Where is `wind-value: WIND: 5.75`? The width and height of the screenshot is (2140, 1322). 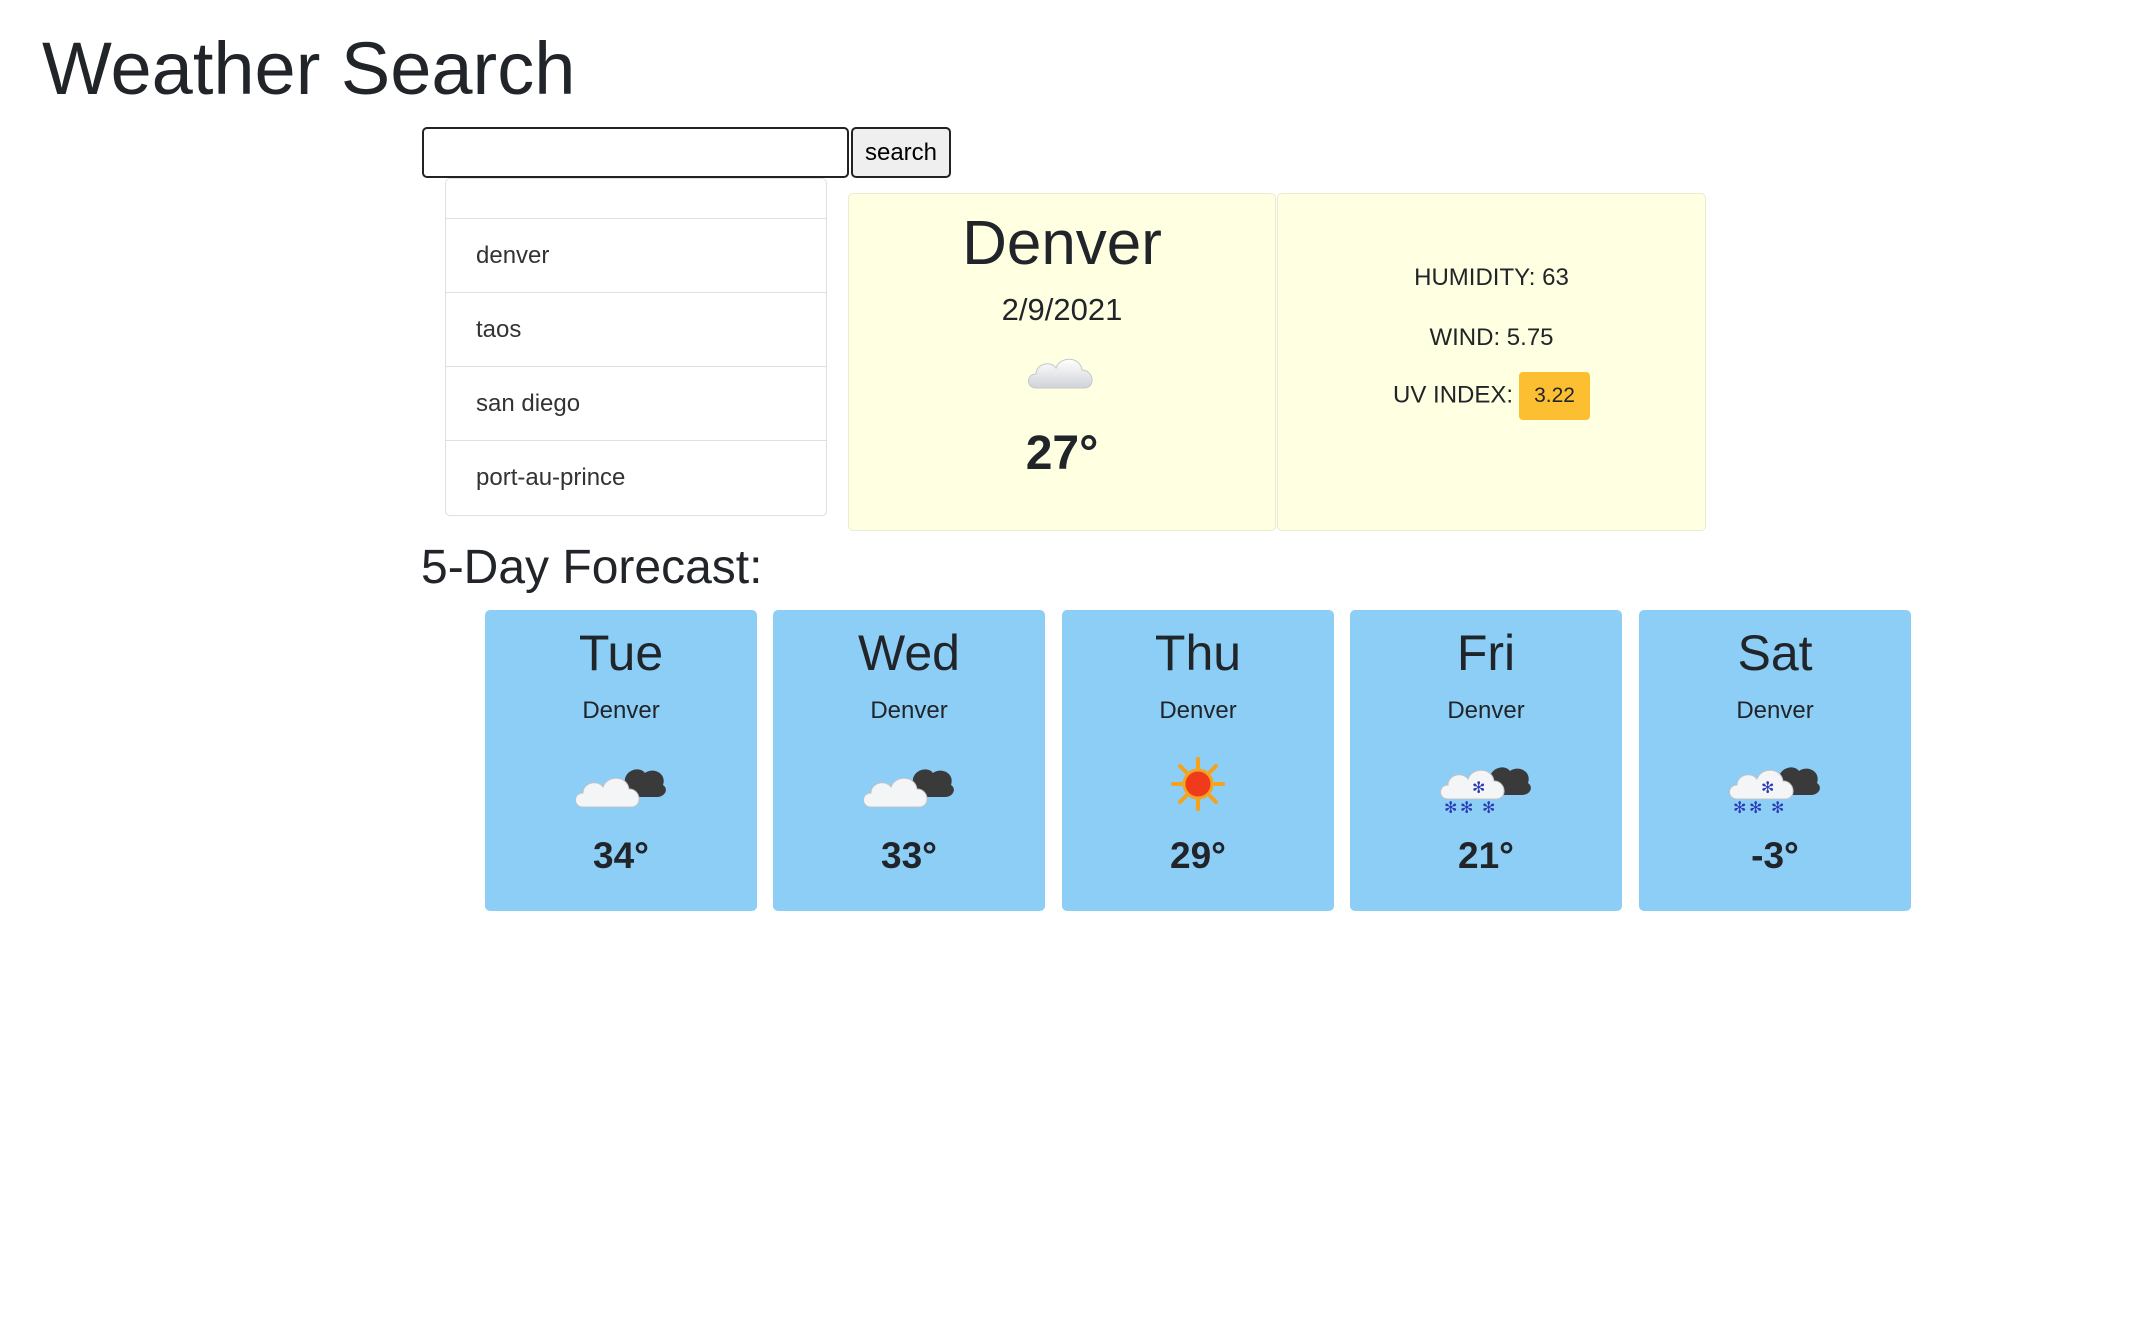 wind-value: WIND: 5.75 is located at coordinates (1491, 337).